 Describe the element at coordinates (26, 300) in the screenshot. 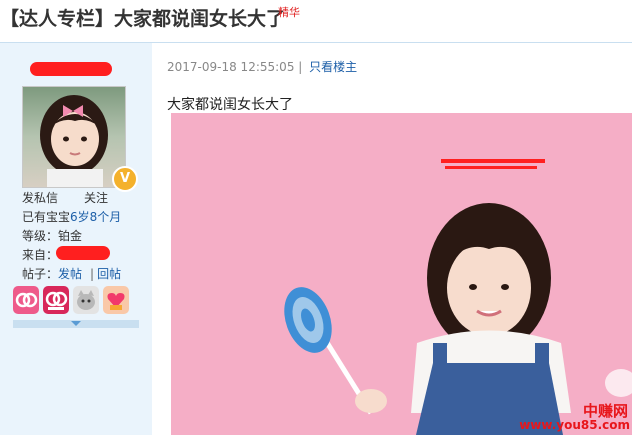

I see `medal-talent-icon` at that location.